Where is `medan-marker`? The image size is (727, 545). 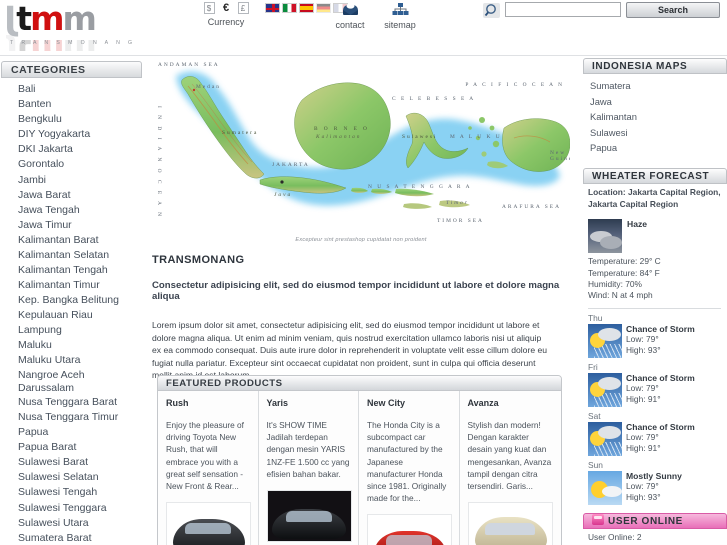
medan-marker is located at coordinates (194, 90).